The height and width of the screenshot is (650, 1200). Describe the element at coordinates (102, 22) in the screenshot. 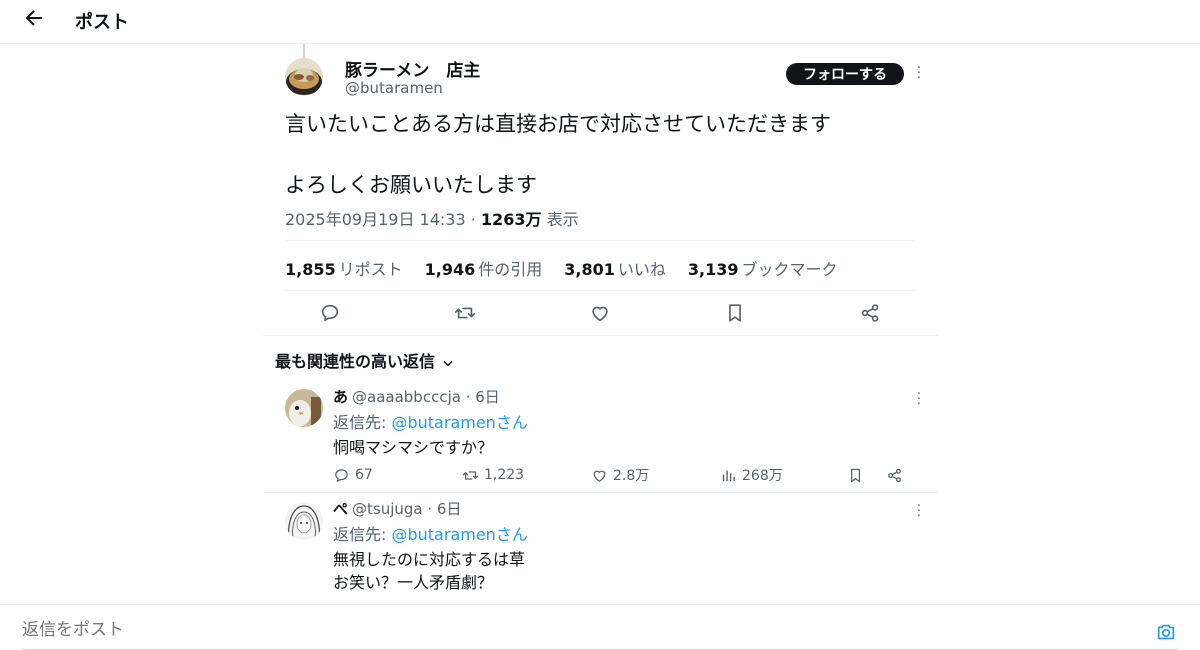

I see `page-title: ポスト` at that location.